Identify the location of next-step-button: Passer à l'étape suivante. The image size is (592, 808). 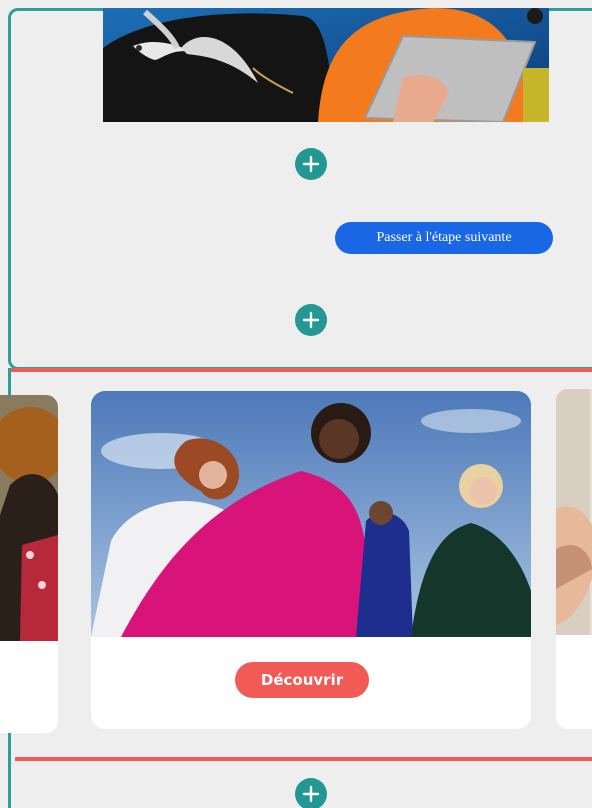
(444, 238).